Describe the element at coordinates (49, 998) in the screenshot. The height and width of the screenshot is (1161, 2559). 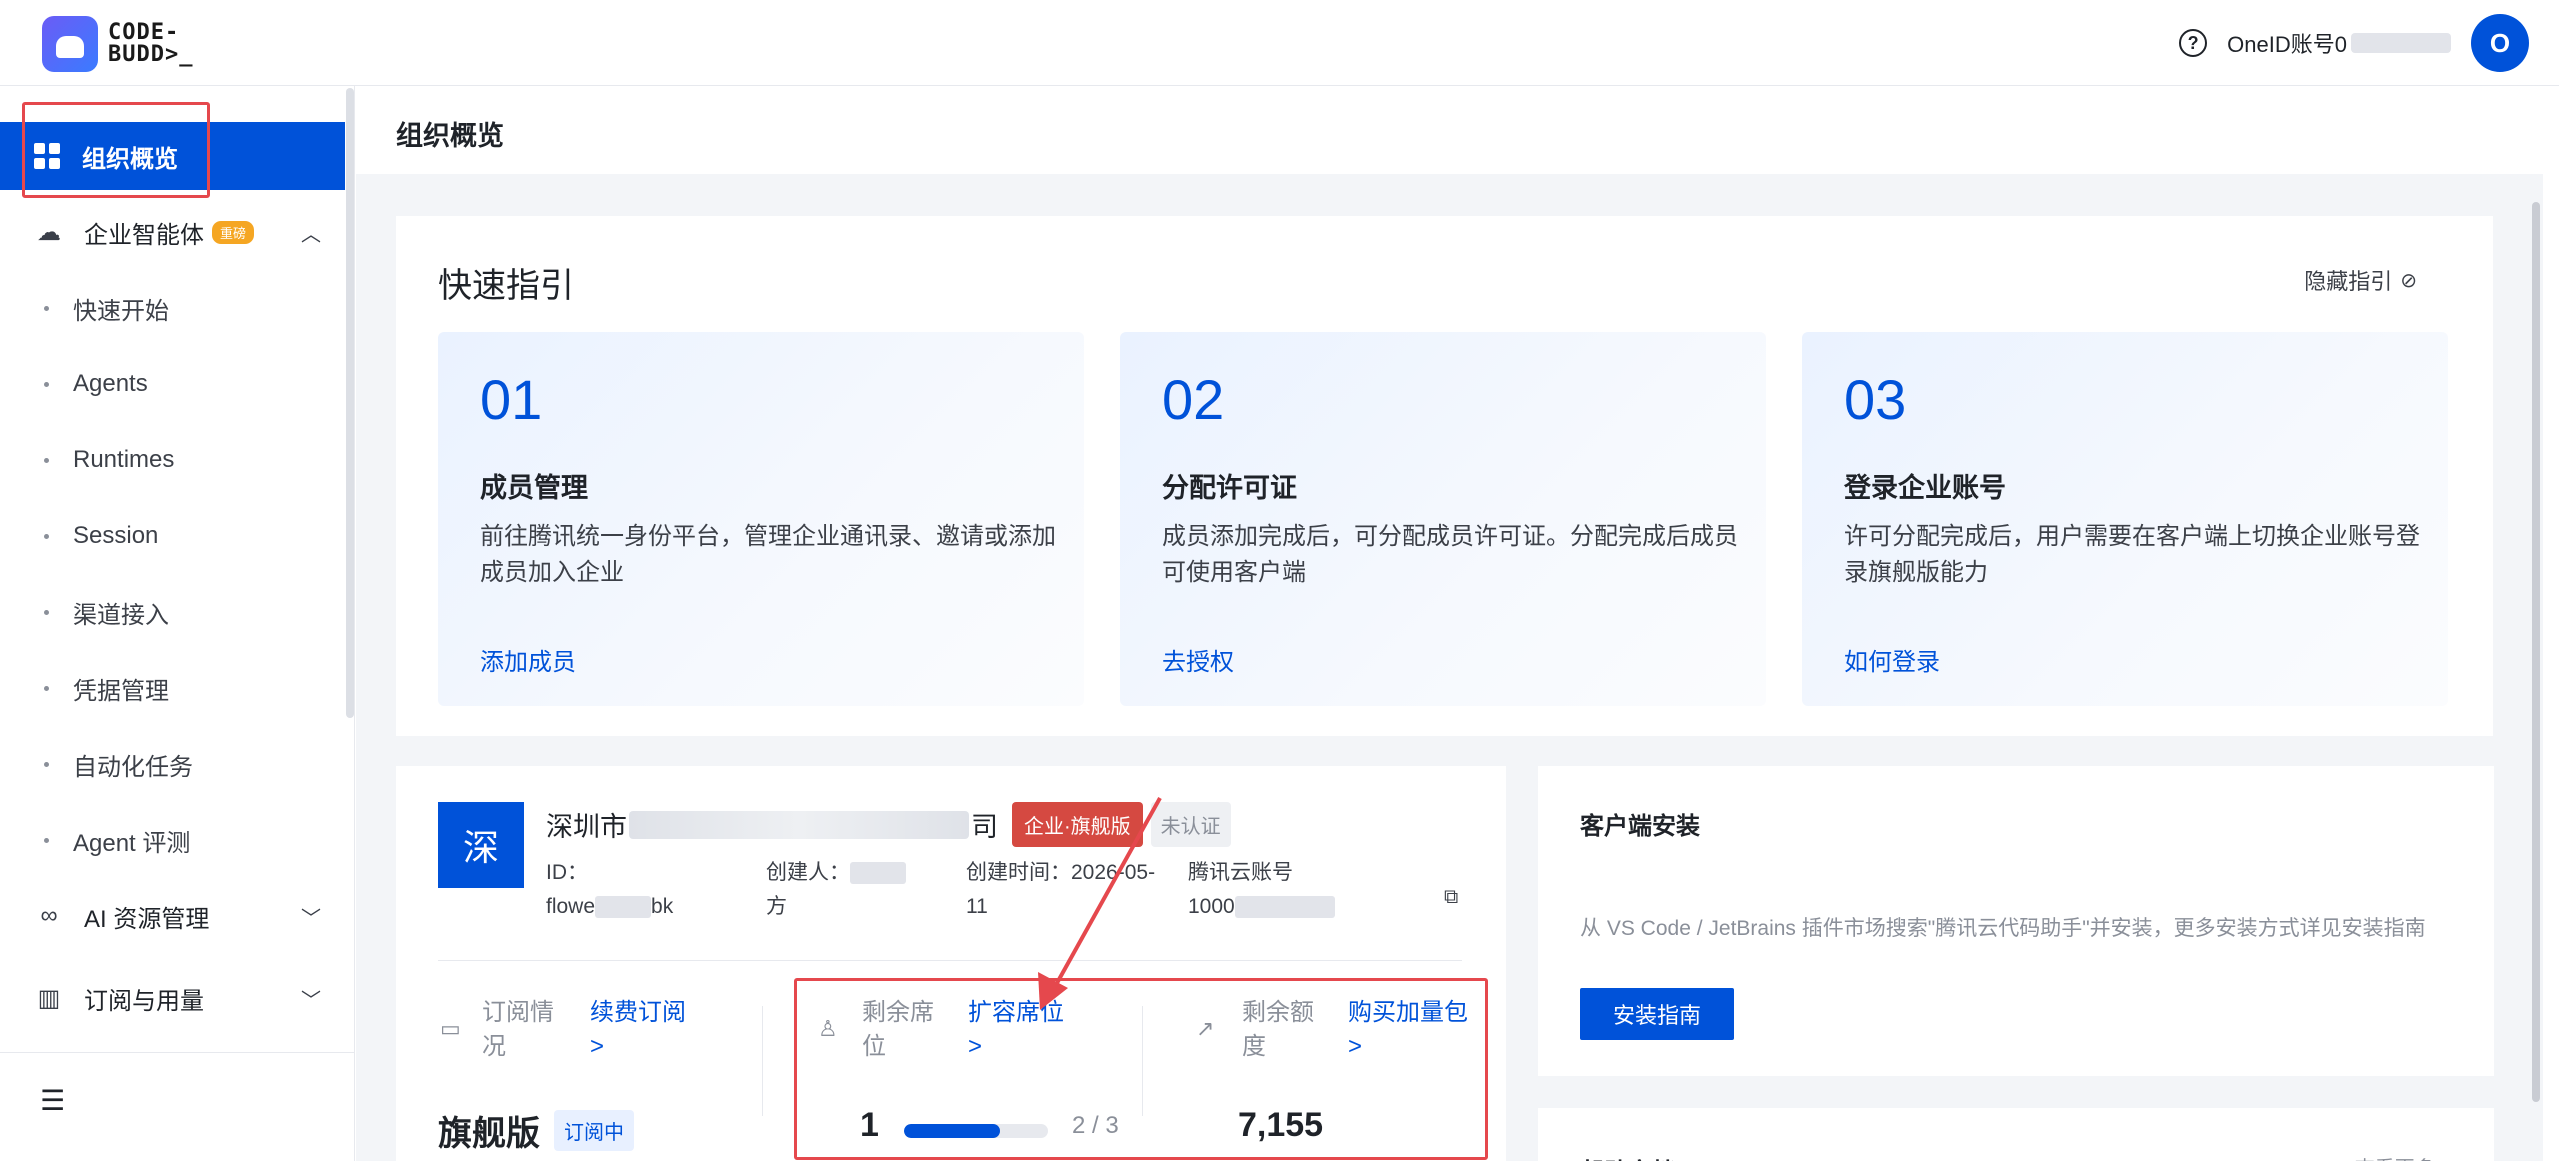
I see `bar-chart-icon: ▥` at that location.